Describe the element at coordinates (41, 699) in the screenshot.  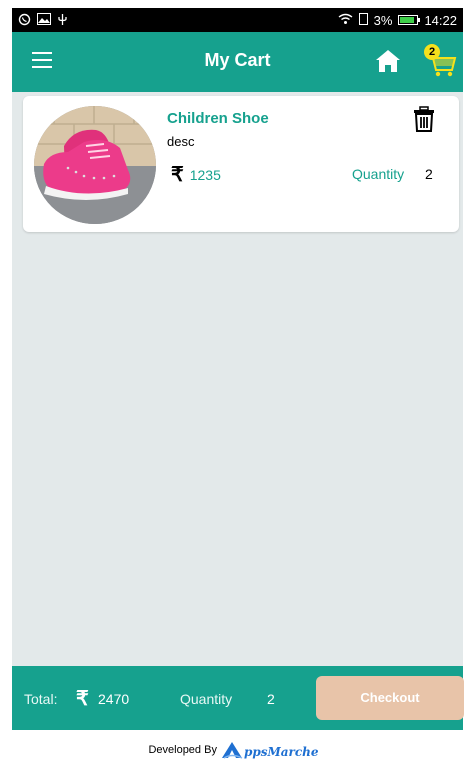
I see `total-label: Total:` at that location.